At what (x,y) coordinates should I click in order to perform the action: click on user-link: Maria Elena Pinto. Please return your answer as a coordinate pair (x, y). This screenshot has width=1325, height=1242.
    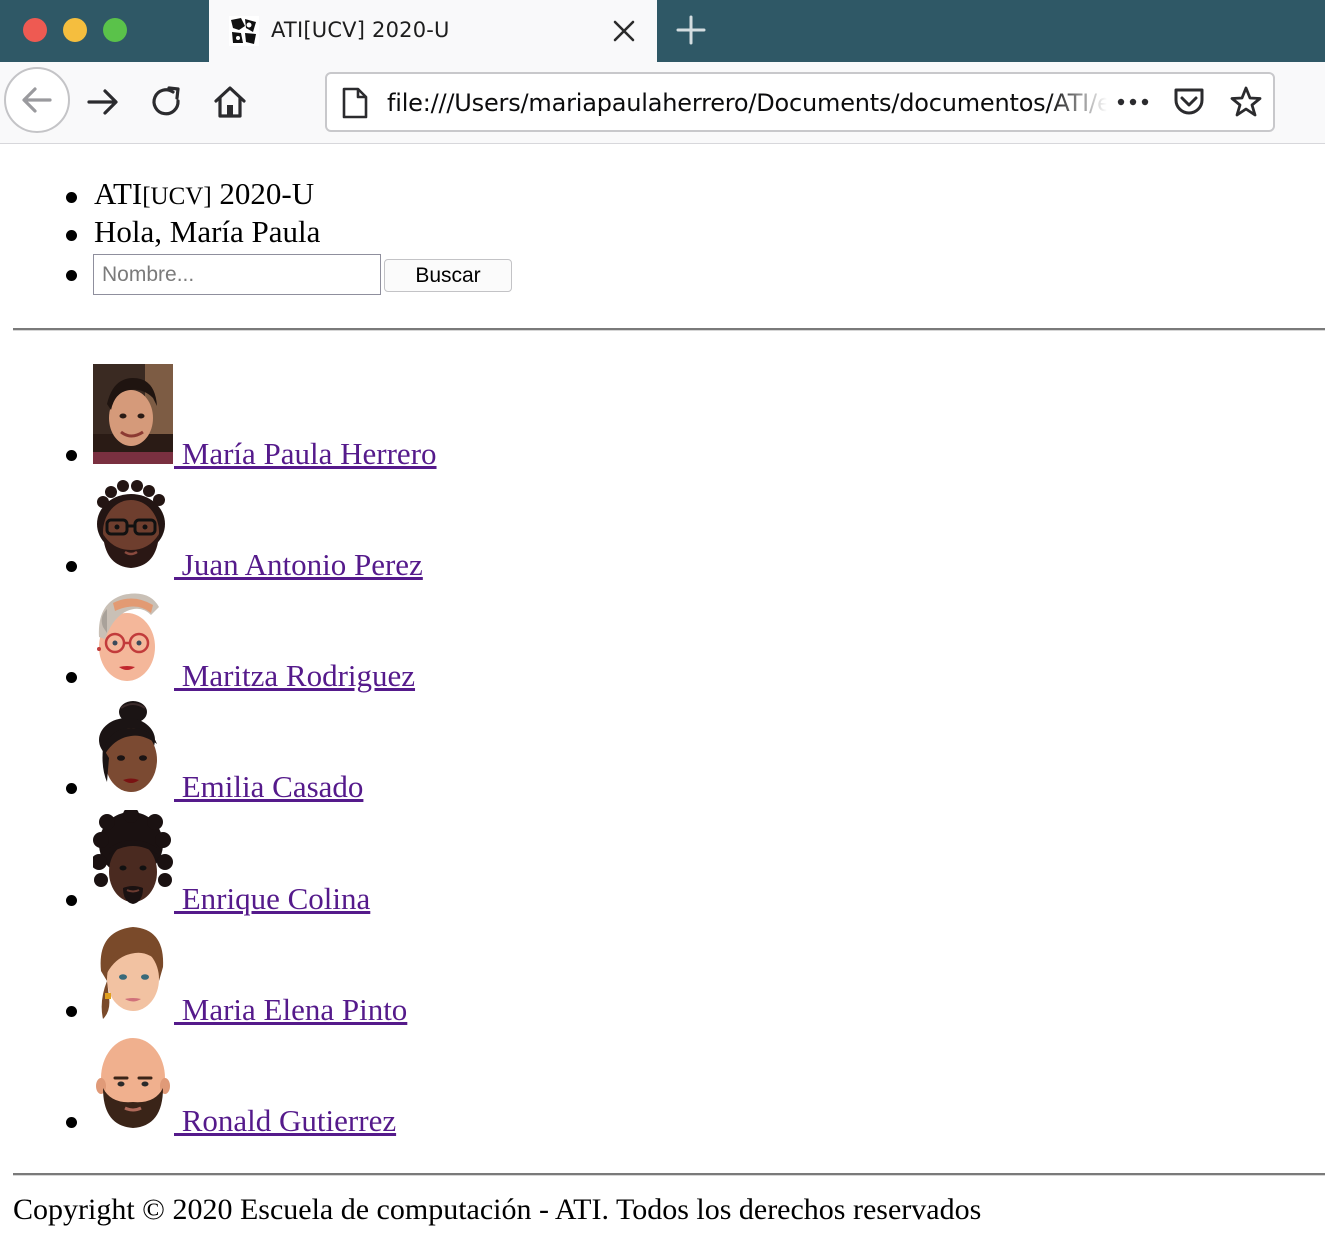
    Looking at the image, I should click on (291, 1010).